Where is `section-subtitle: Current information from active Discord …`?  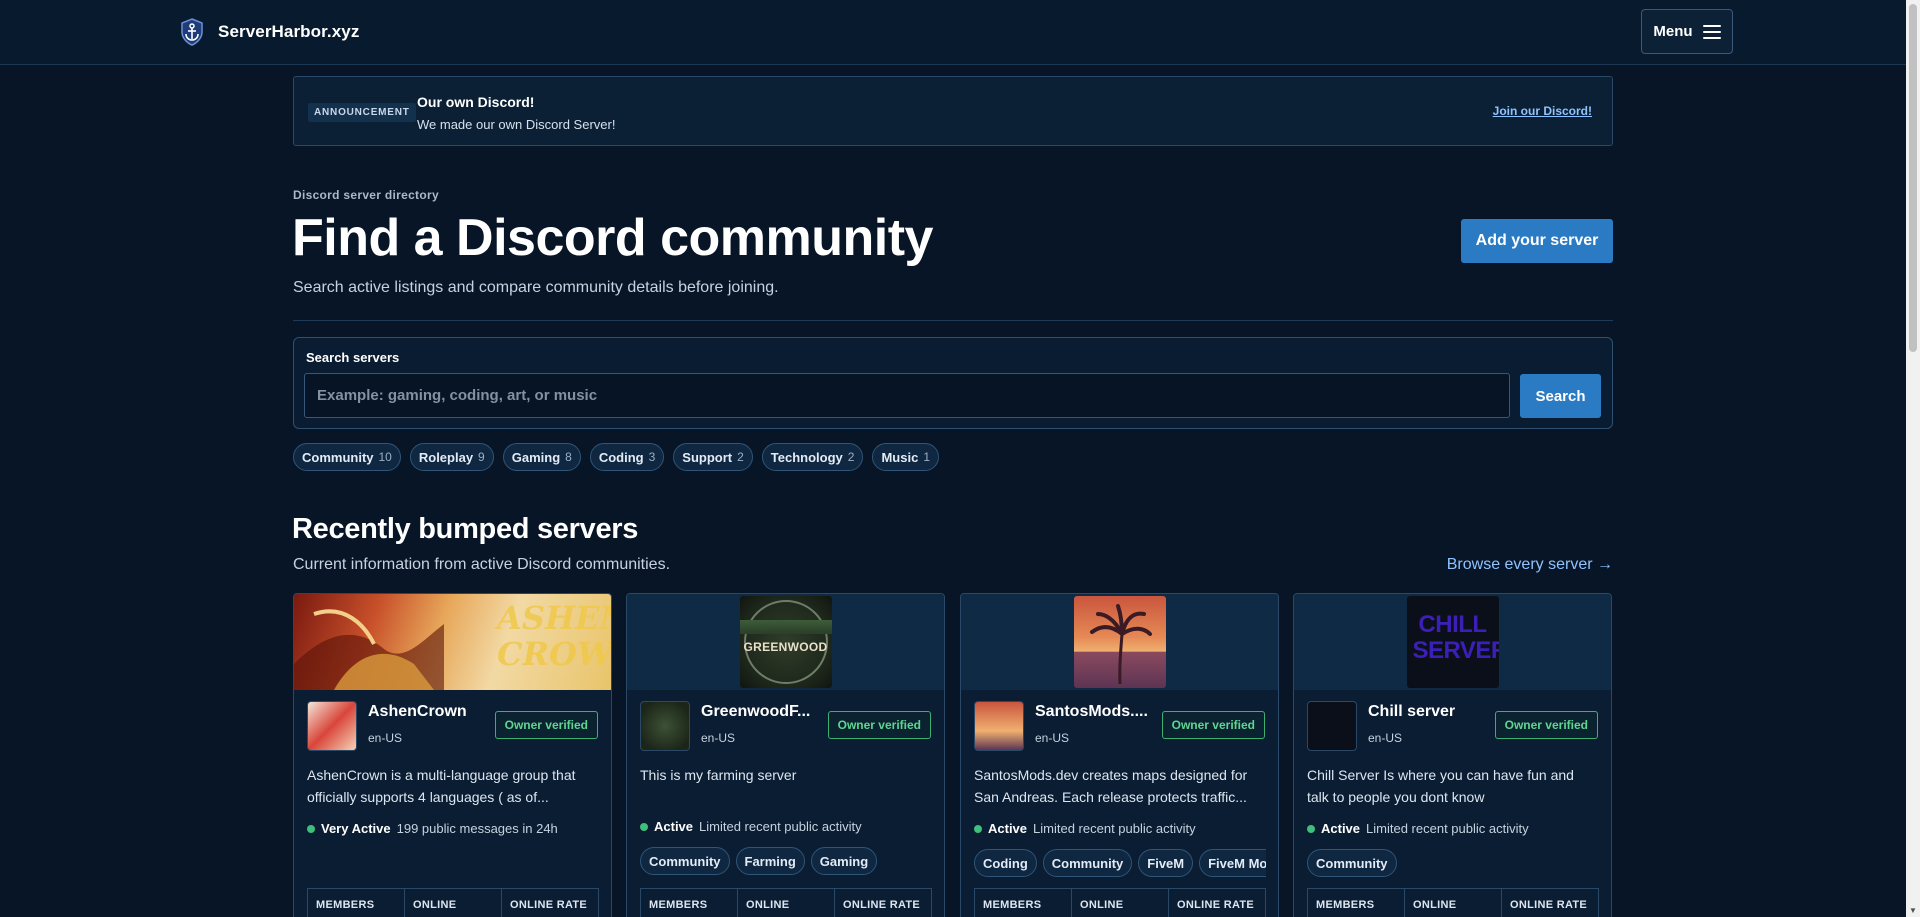 section-subtitle: Current information from active Discord … is located at coordinates (482, 564).